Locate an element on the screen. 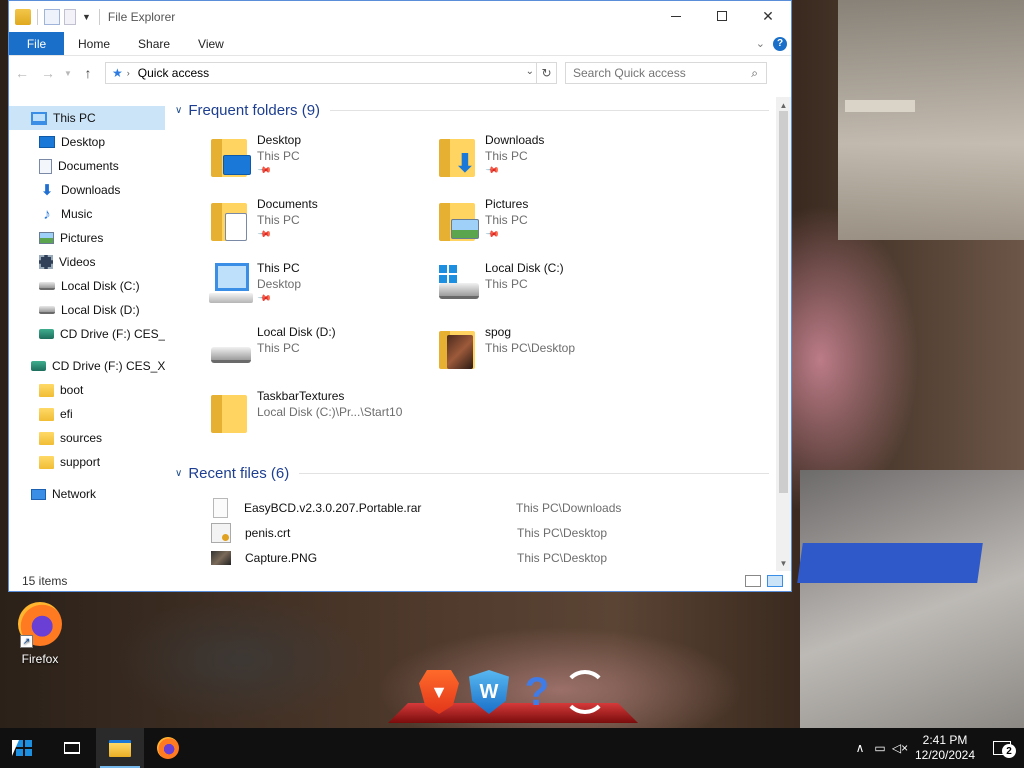 The width and height of the screenshot is (1024, 768). nav-item-boot: boot is located at coordinates (87, 390).